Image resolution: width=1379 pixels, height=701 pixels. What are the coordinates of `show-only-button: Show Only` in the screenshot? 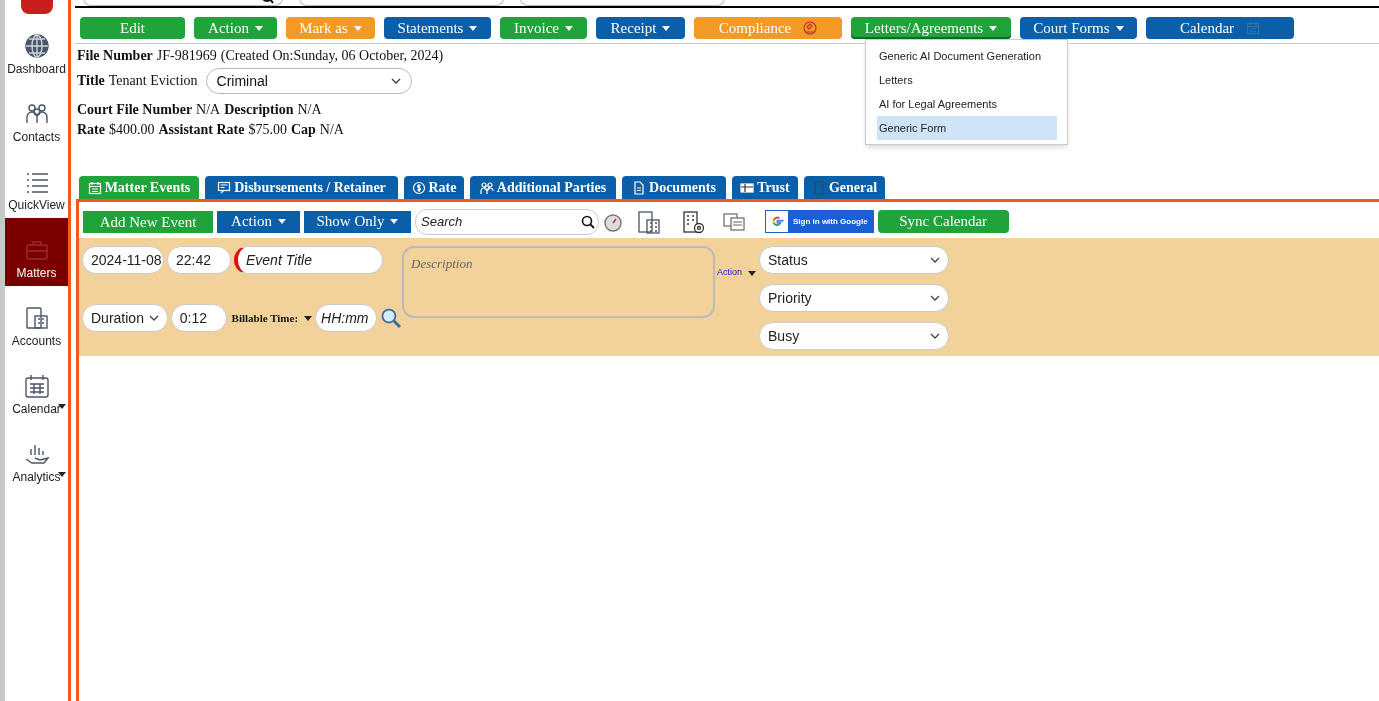 It's located at (357, 221).